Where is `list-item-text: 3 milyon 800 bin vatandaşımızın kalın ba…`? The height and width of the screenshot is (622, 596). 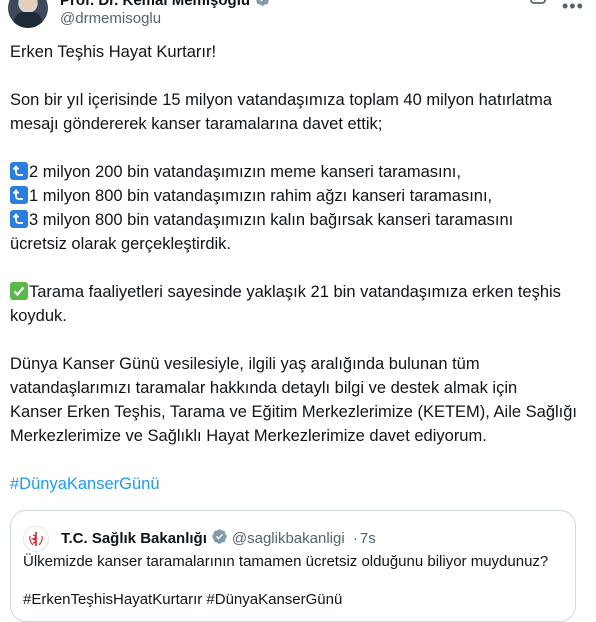
list-item-text: 3 milyon 800 bin vatandaşımızın kalın ba… is located at coordinates (271, 220).